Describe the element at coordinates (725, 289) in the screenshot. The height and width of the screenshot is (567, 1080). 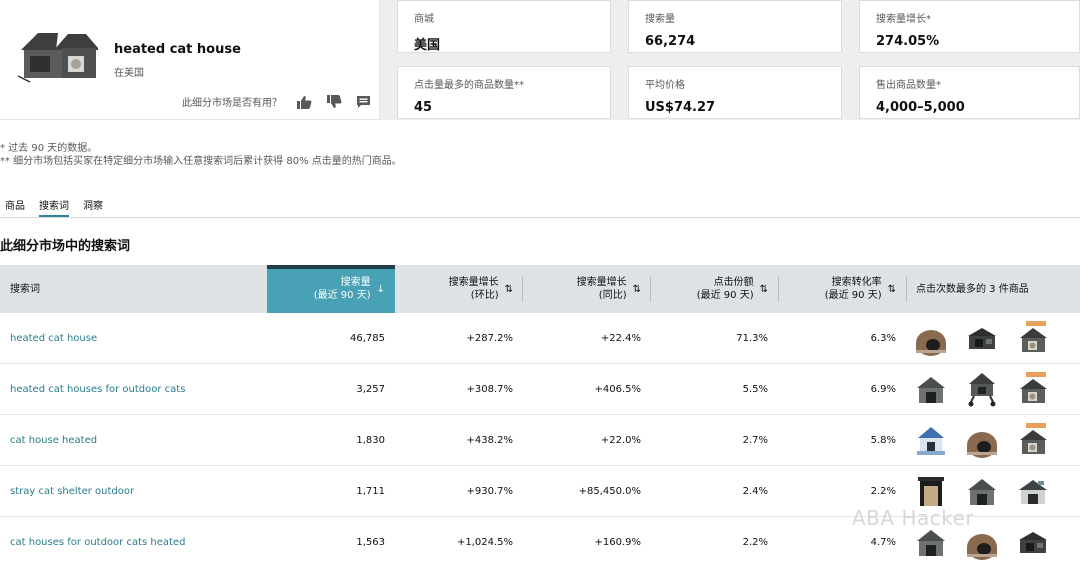
I see `col-label: 点击份额 (最近 90 天)` at that location.